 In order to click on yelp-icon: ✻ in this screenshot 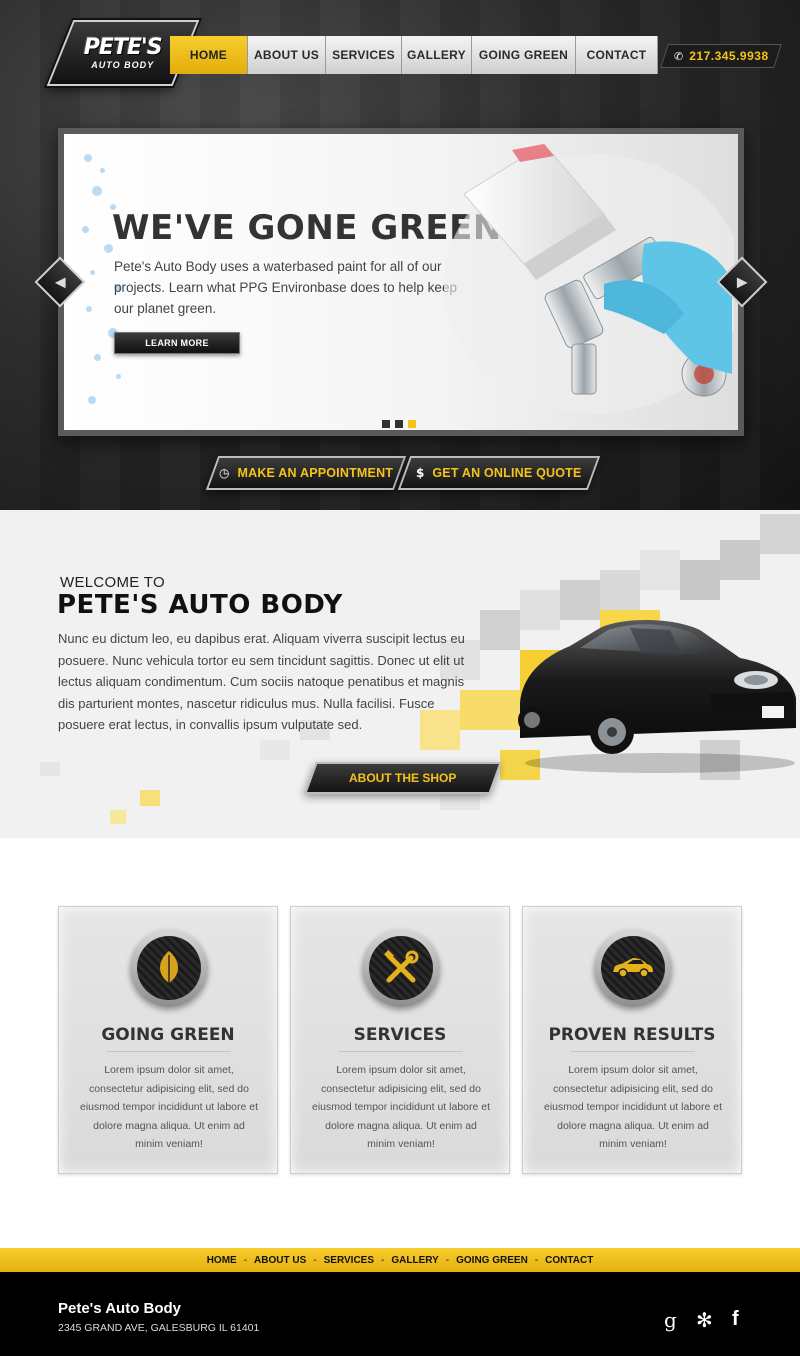, I will do `click(704, 1320)`.